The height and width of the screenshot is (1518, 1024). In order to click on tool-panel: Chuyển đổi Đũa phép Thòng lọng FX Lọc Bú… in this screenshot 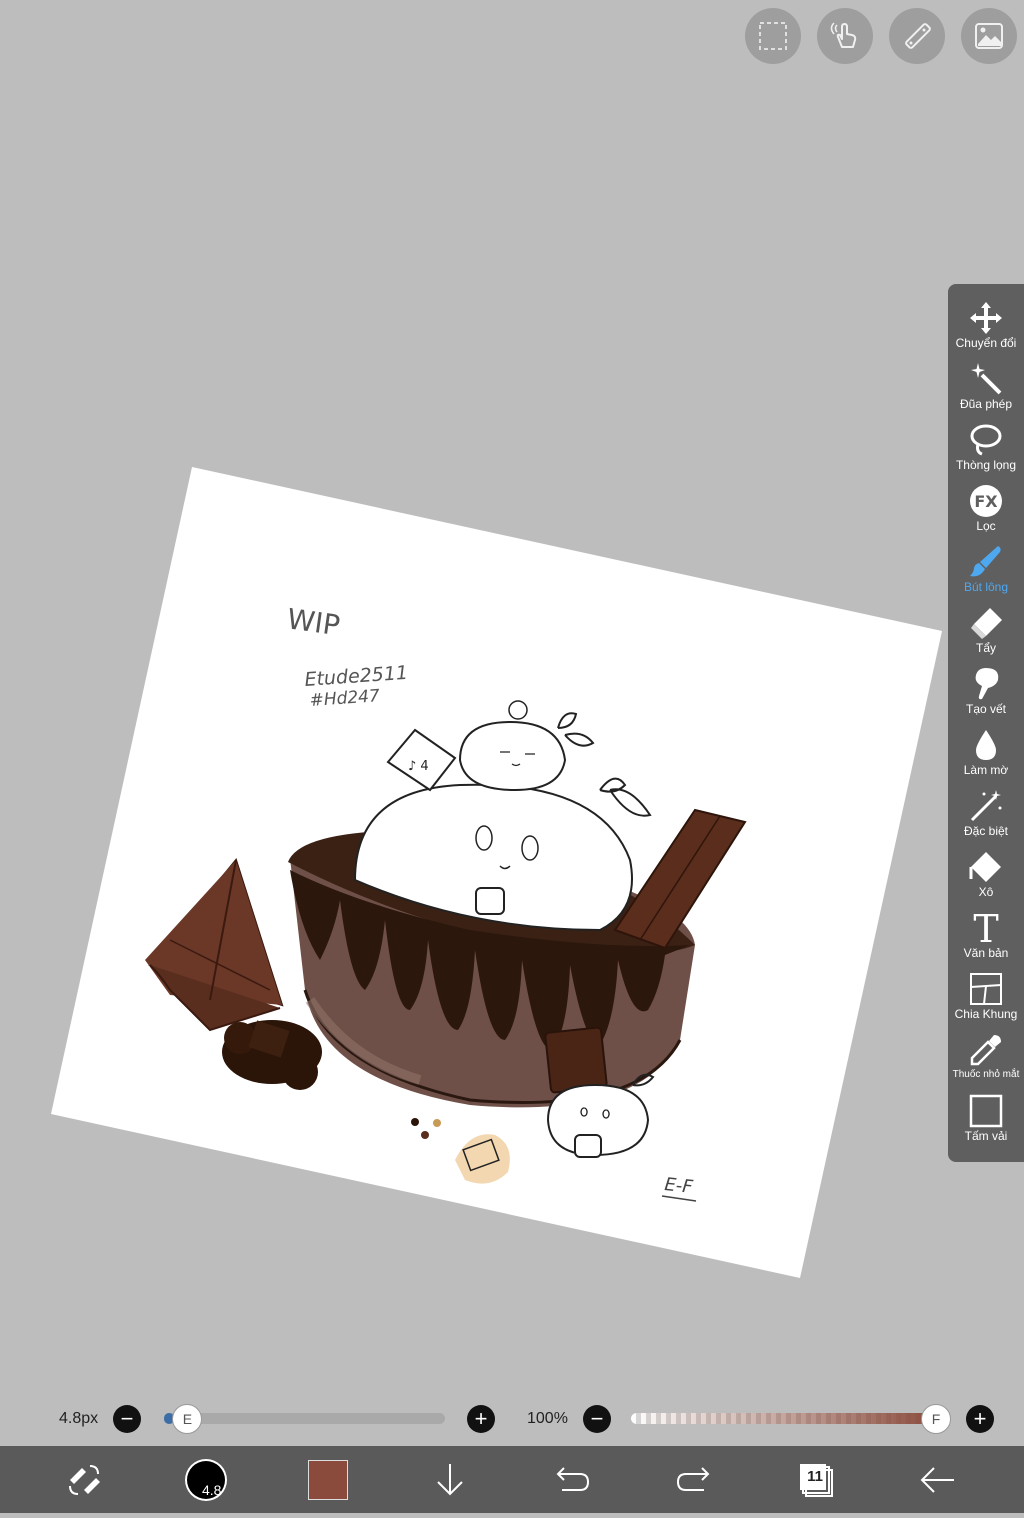, I will do `click(986, 723)`.